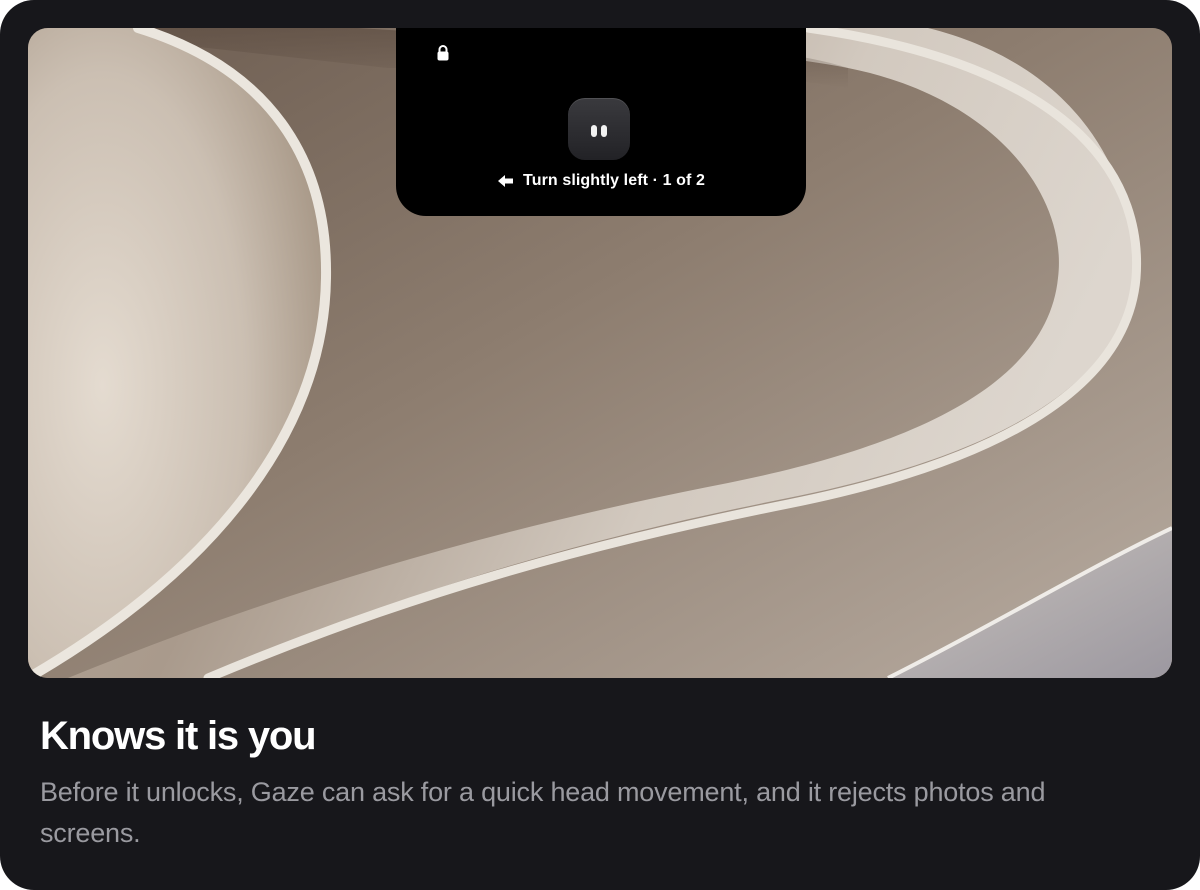 The image size is (1200, 890). What do you see at coordinates (506, 181) in the screenshot?
I see `arrow-left-icon` at bounding box center [506, 181].